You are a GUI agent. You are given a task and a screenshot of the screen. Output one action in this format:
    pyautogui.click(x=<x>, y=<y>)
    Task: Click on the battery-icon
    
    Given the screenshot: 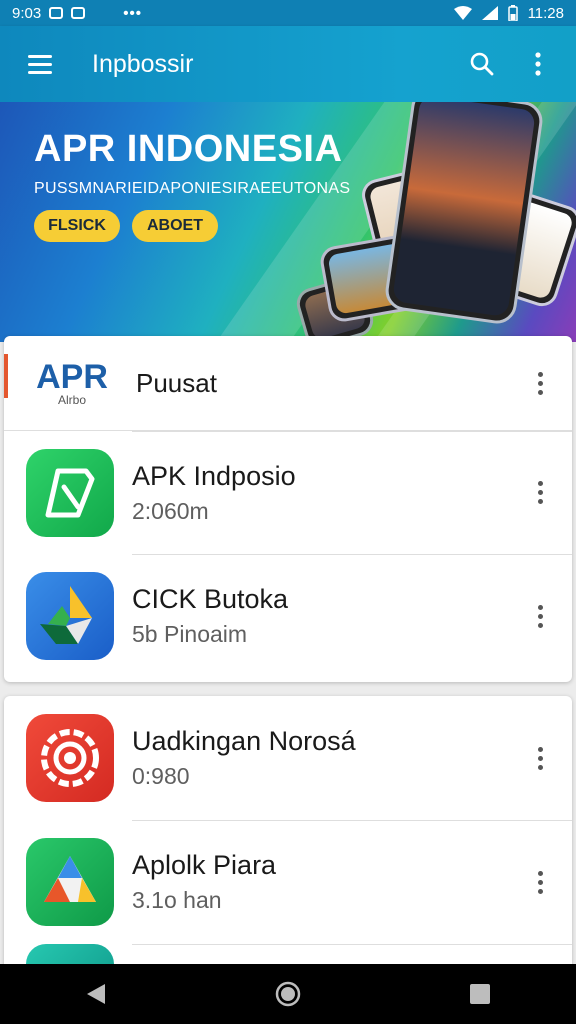 What is the action you would take?
    pyautogui.click(x=512, y=13)
    